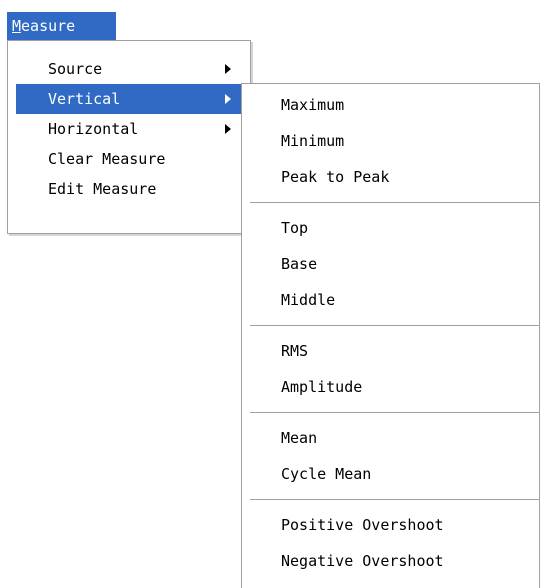 The image size is (540, 588). What do you see at coordinates (390, 141) in the screenshot?
I see `submenu-item-minimum: Minimum` at bounding box center [390, 141].